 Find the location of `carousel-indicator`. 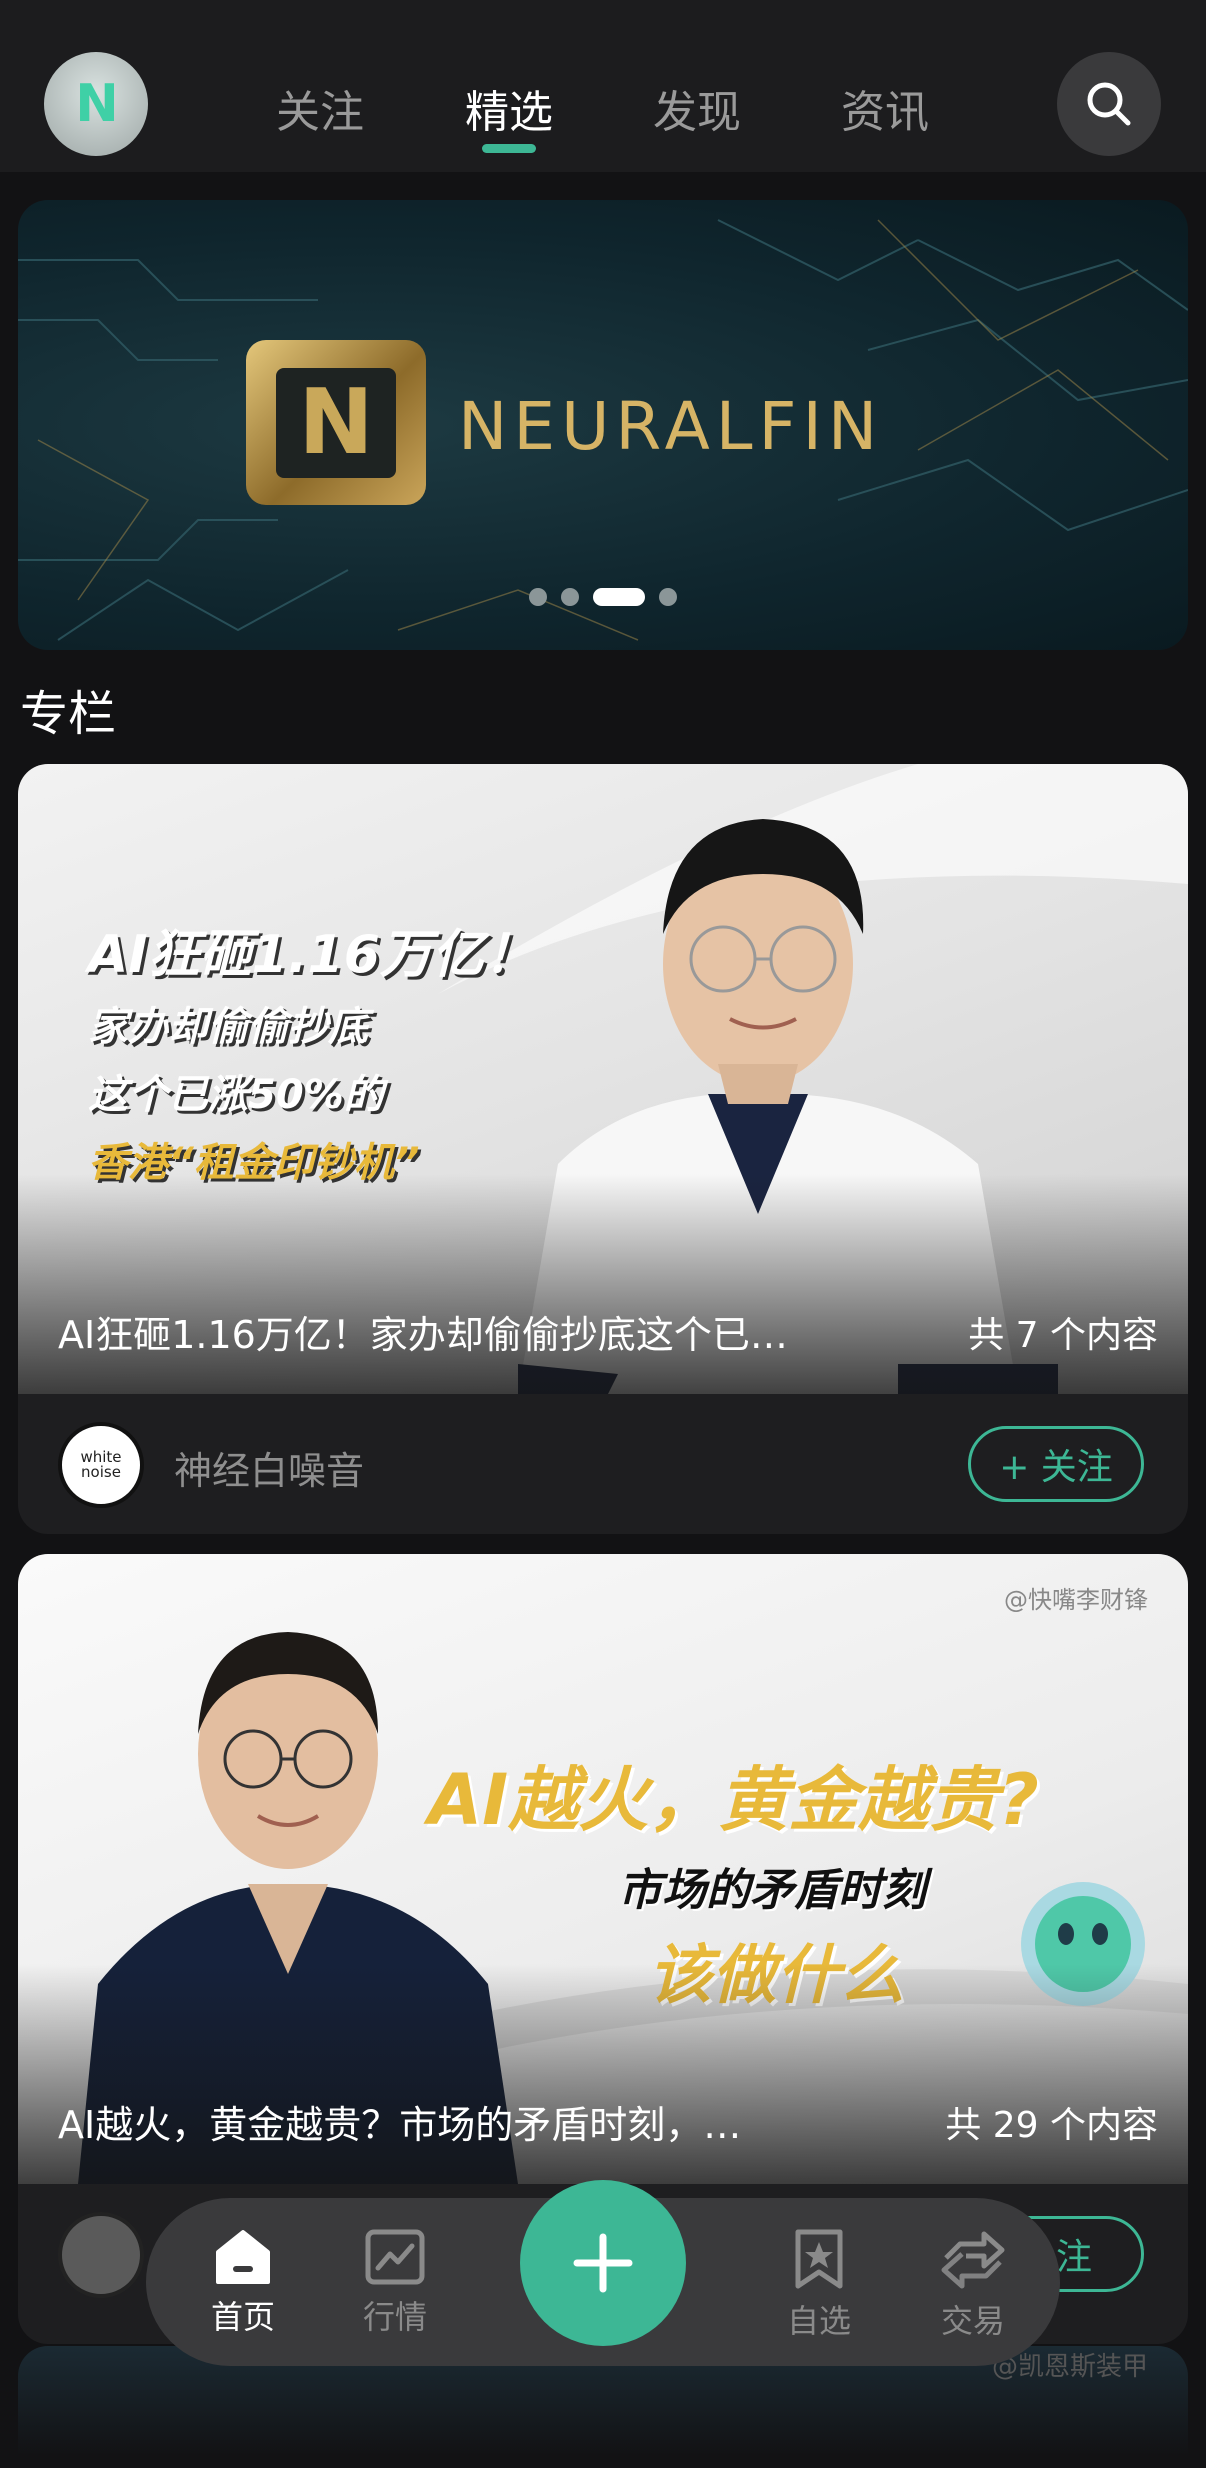

carousel-indicator is located at coordinates (603, 597).